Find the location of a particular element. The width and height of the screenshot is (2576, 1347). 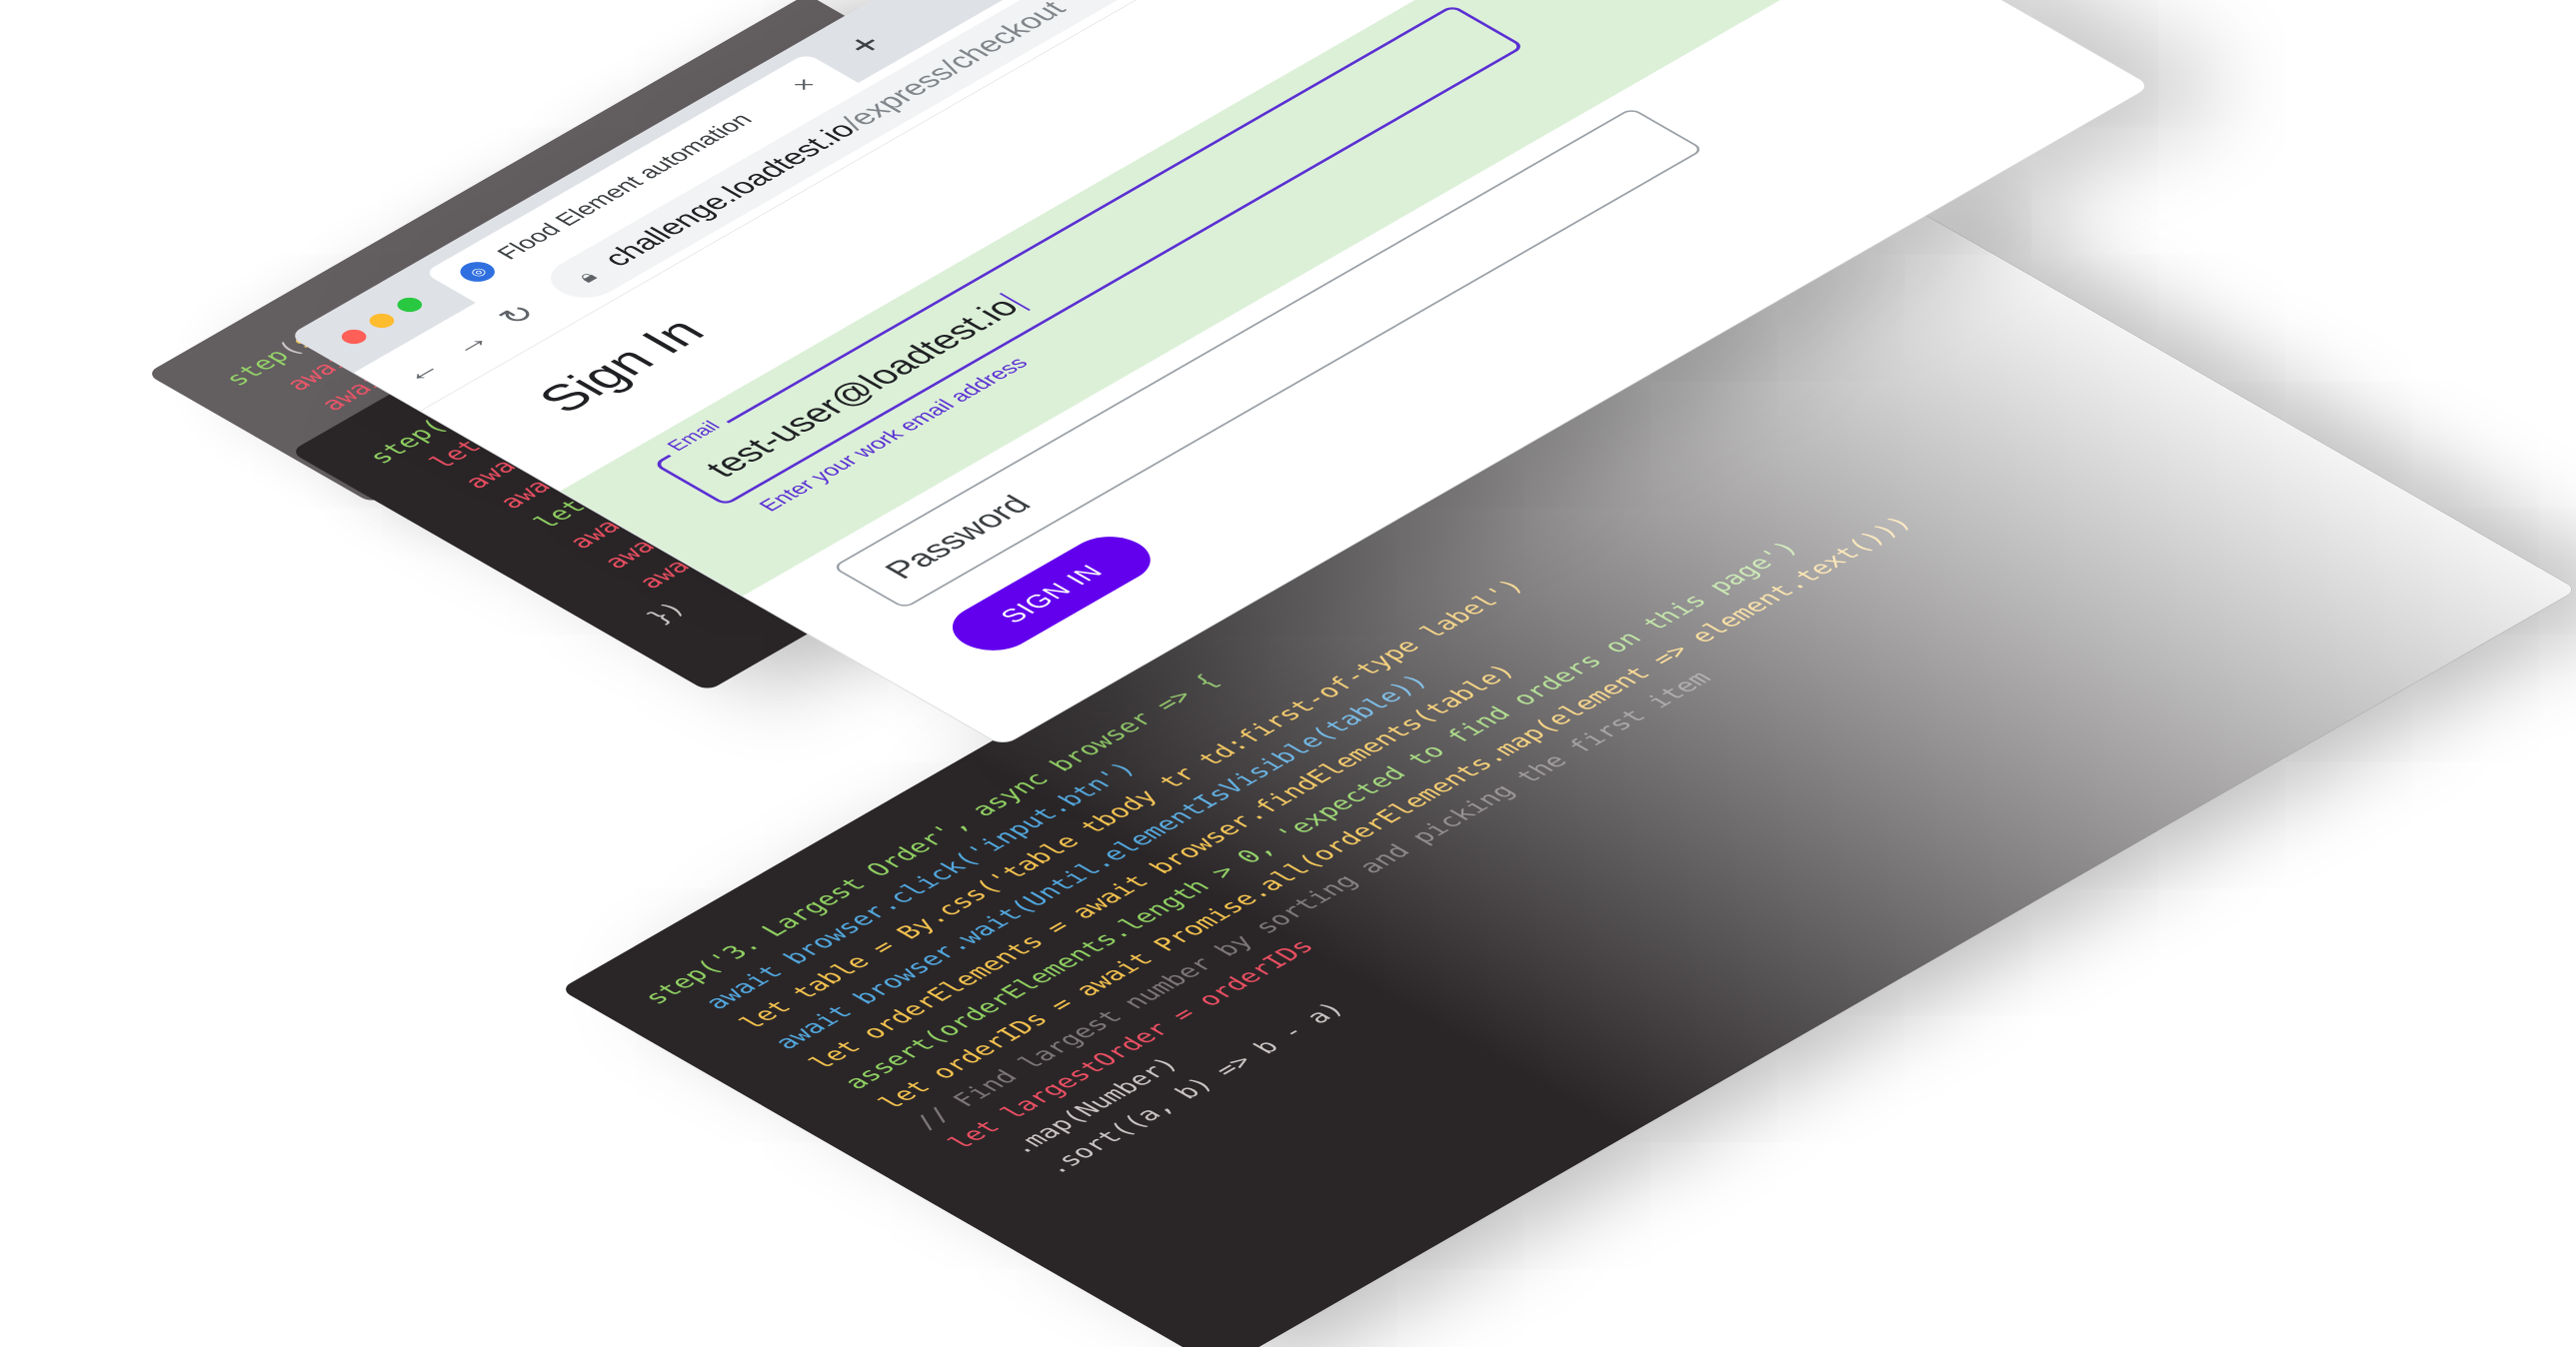

lock-icon: 🔒︎ is located at coordinates (587, 276).